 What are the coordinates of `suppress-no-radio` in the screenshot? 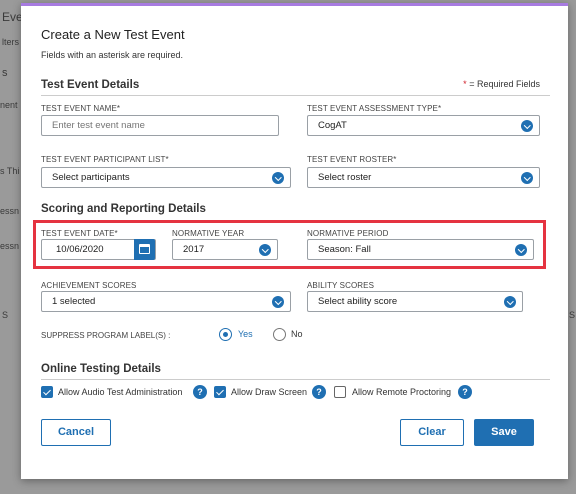 It's located at (279, 334).